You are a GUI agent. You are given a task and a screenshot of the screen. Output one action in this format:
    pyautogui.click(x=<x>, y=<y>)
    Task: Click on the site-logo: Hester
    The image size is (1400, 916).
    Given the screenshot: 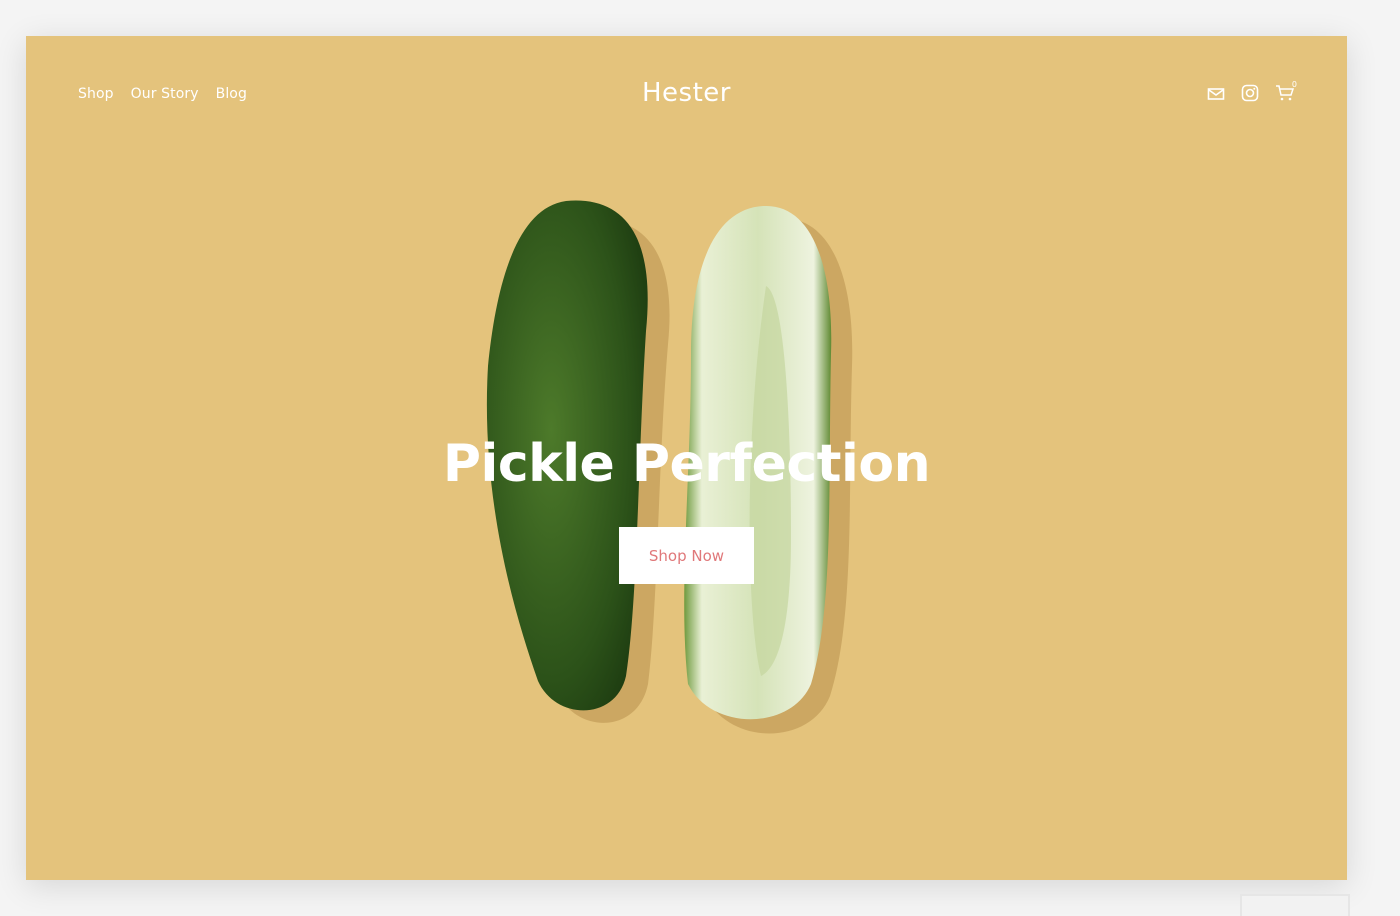 What is the action you would take?
    pyautogui.click(x=686, y=93)
    